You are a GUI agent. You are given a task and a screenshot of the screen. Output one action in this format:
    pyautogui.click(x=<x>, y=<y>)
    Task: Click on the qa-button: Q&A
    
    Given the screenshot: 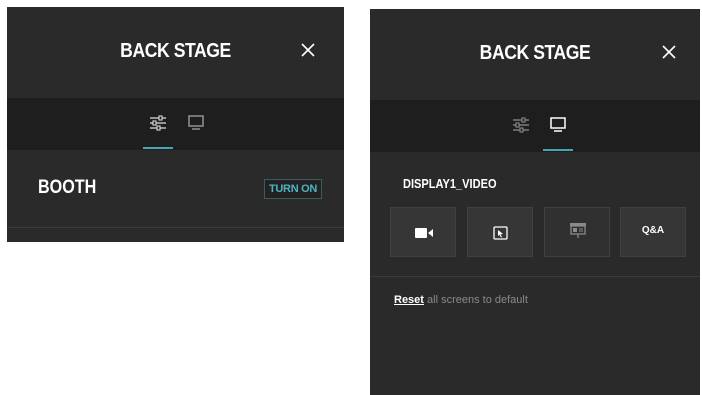 What is the action you would take?
    pyautogui.click(x=653, y=232)
    